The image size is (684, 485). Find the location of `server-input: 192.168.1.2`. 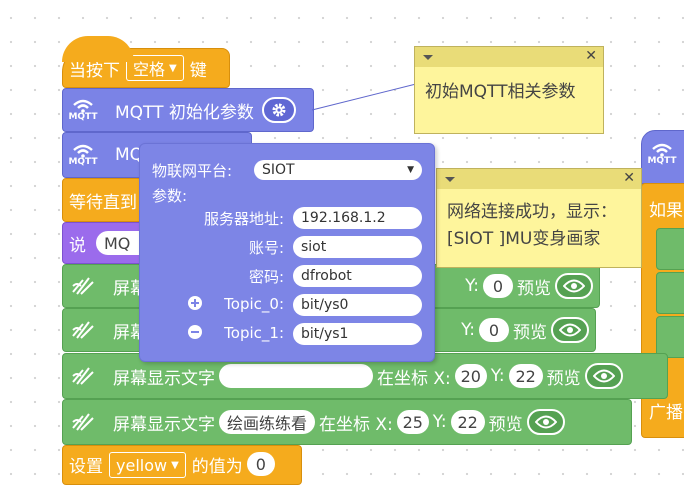

server-input: 192.168.1.2 is located at coordinates (357, 218).